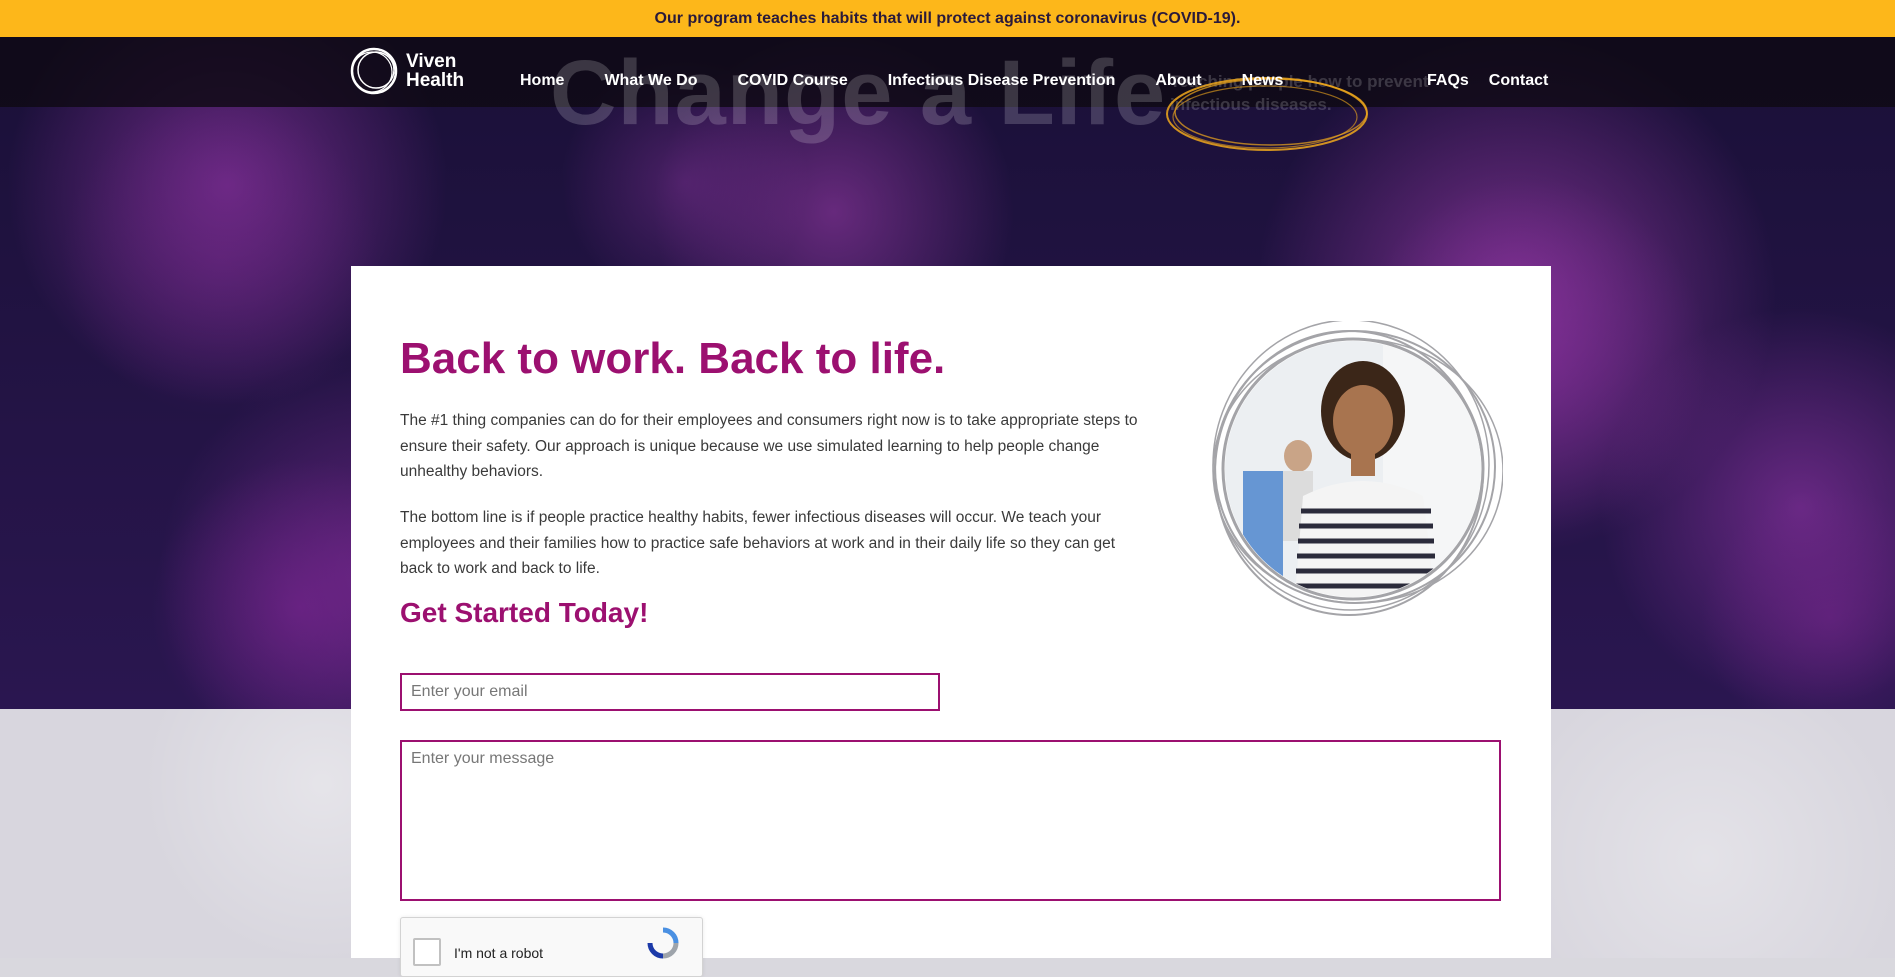 This screenshot has width=1895, height=977. I want to click on recaptcha-logo-icon, so click(663, 943).